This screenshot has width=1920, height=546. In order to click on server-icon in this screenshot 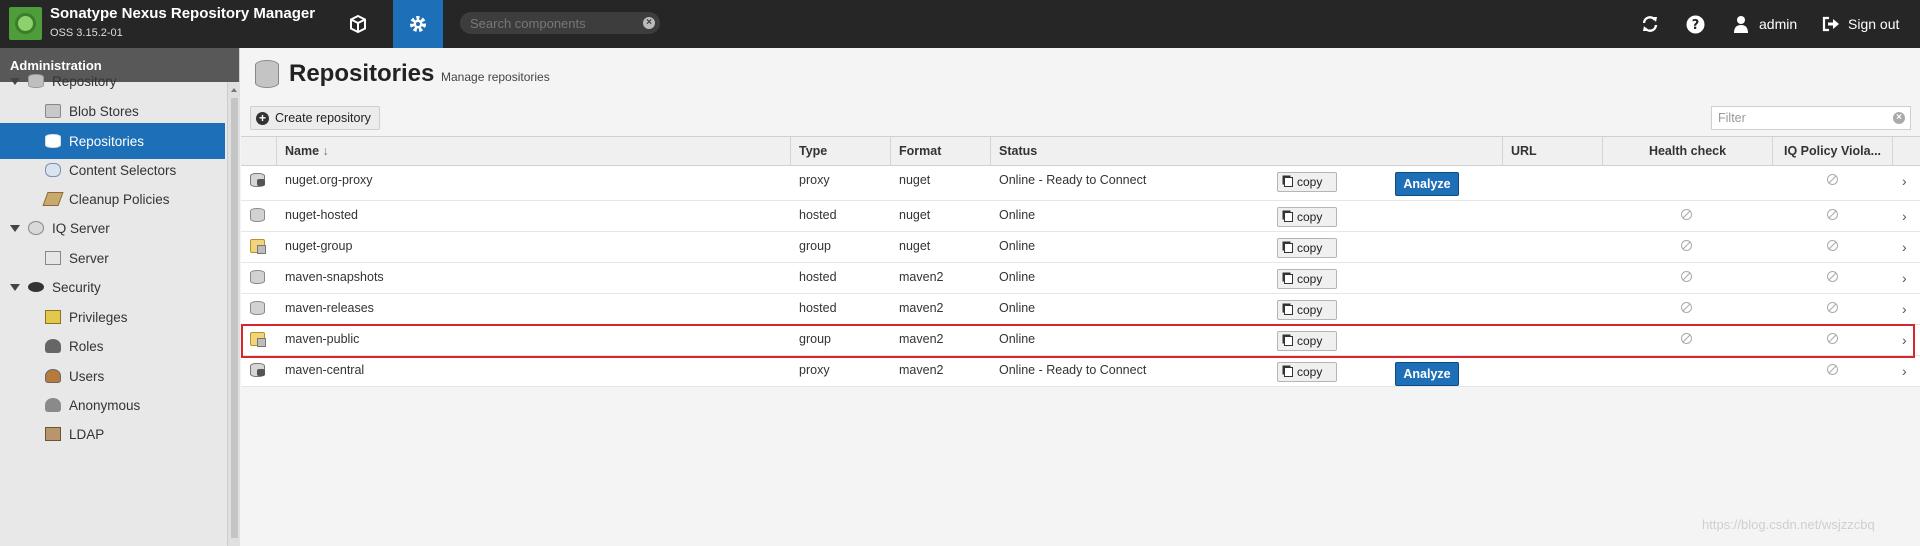, I will do `click(53, 258)`.